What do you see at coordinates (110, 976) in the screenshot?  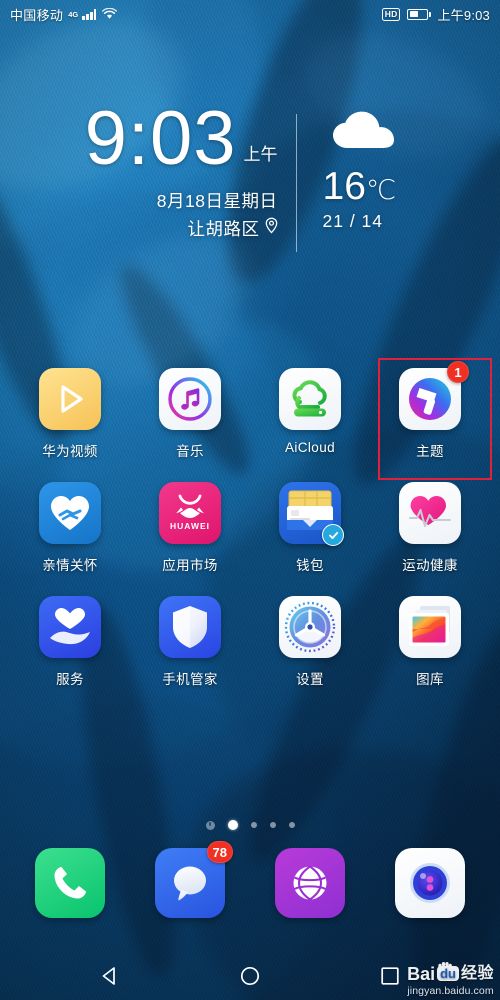 I see `back-triangle-icon` at bounding box center [110, 976].